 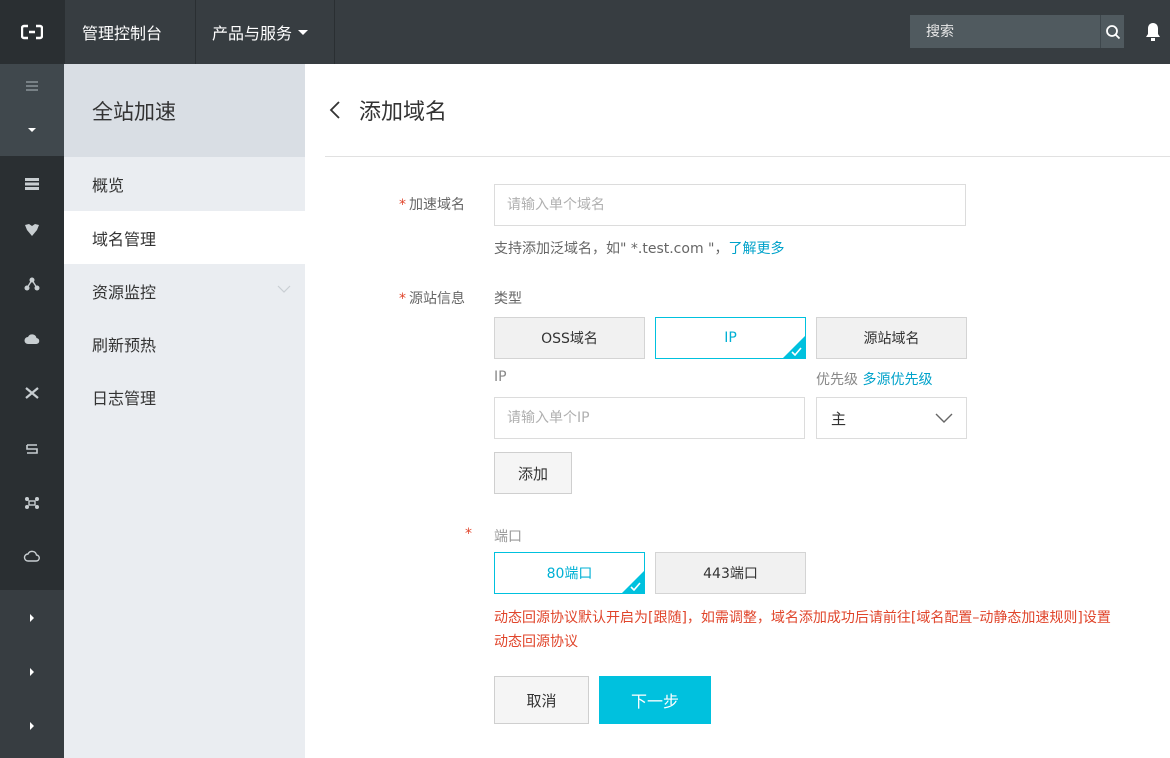 I want to click on sidebar-title: 全站加速, so click(x=184, y=110).